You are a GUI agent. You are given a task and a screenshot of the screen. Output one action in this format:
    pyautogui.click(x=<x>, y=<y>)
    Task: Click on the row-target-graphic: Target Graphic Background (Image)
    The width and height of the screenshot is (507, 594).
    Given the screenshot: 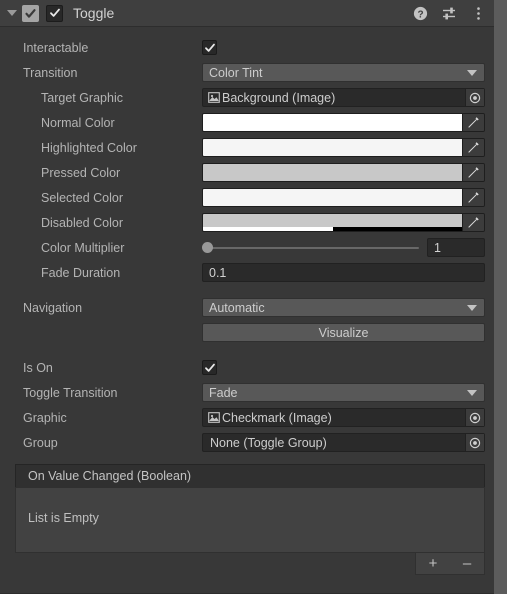 What is the action you would take?
    pyautogui.click(x=247, y=97)
    